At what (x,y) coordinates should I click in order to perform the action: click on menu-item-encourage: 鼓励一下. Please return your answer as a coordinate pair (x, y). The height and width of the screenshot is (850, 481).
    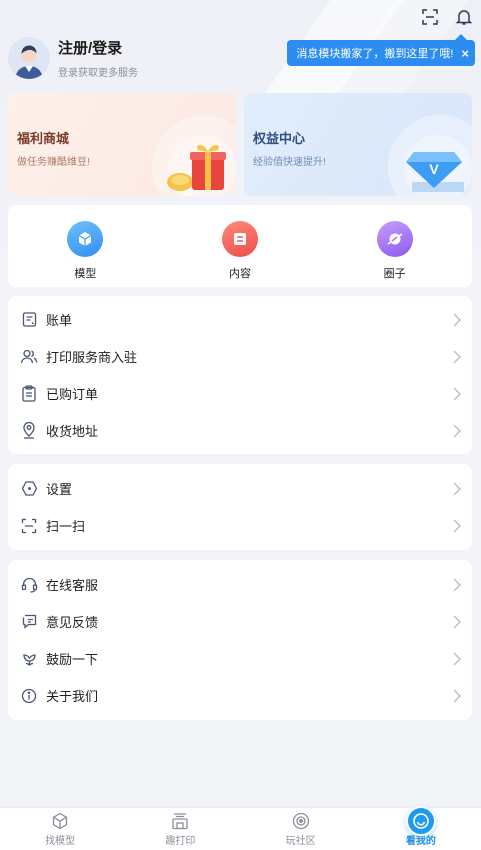
    Looking at the image, I should click on (240, 658).